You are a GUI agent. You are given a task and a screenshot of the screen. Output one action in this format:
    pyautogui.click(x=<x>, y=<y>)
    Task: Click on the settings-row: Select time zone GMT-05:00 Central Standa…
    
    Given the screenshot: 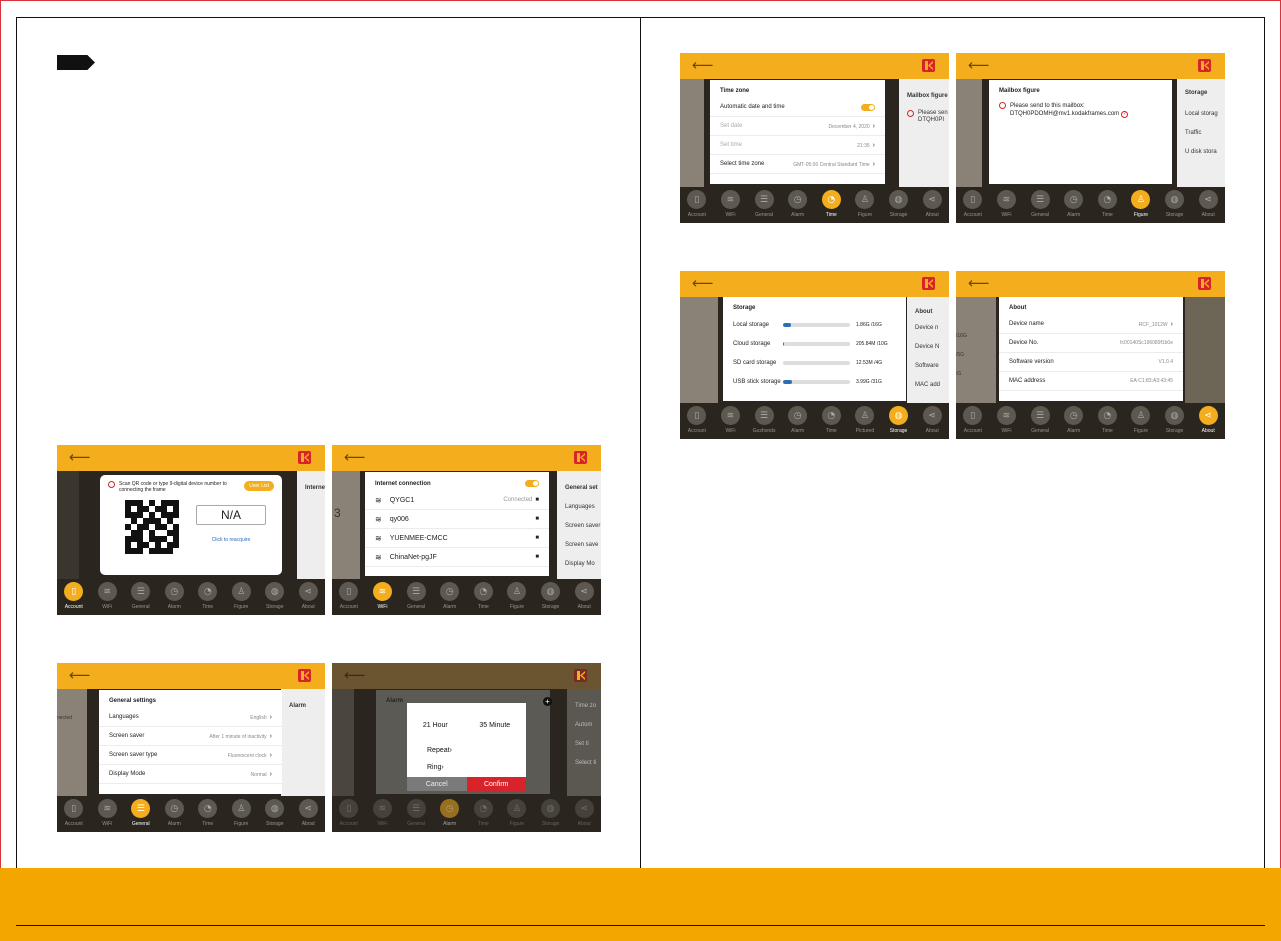 What is the action you would take?
    pyautogui.click(x=797, y=164)
    